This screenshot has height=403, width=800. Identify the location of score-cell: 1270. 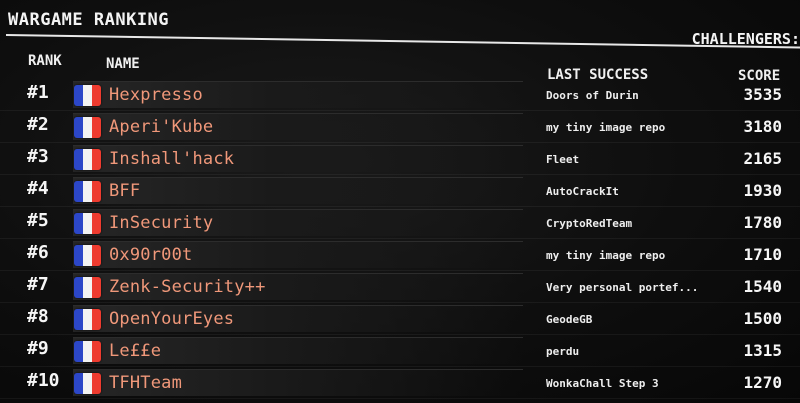
(762, 382).